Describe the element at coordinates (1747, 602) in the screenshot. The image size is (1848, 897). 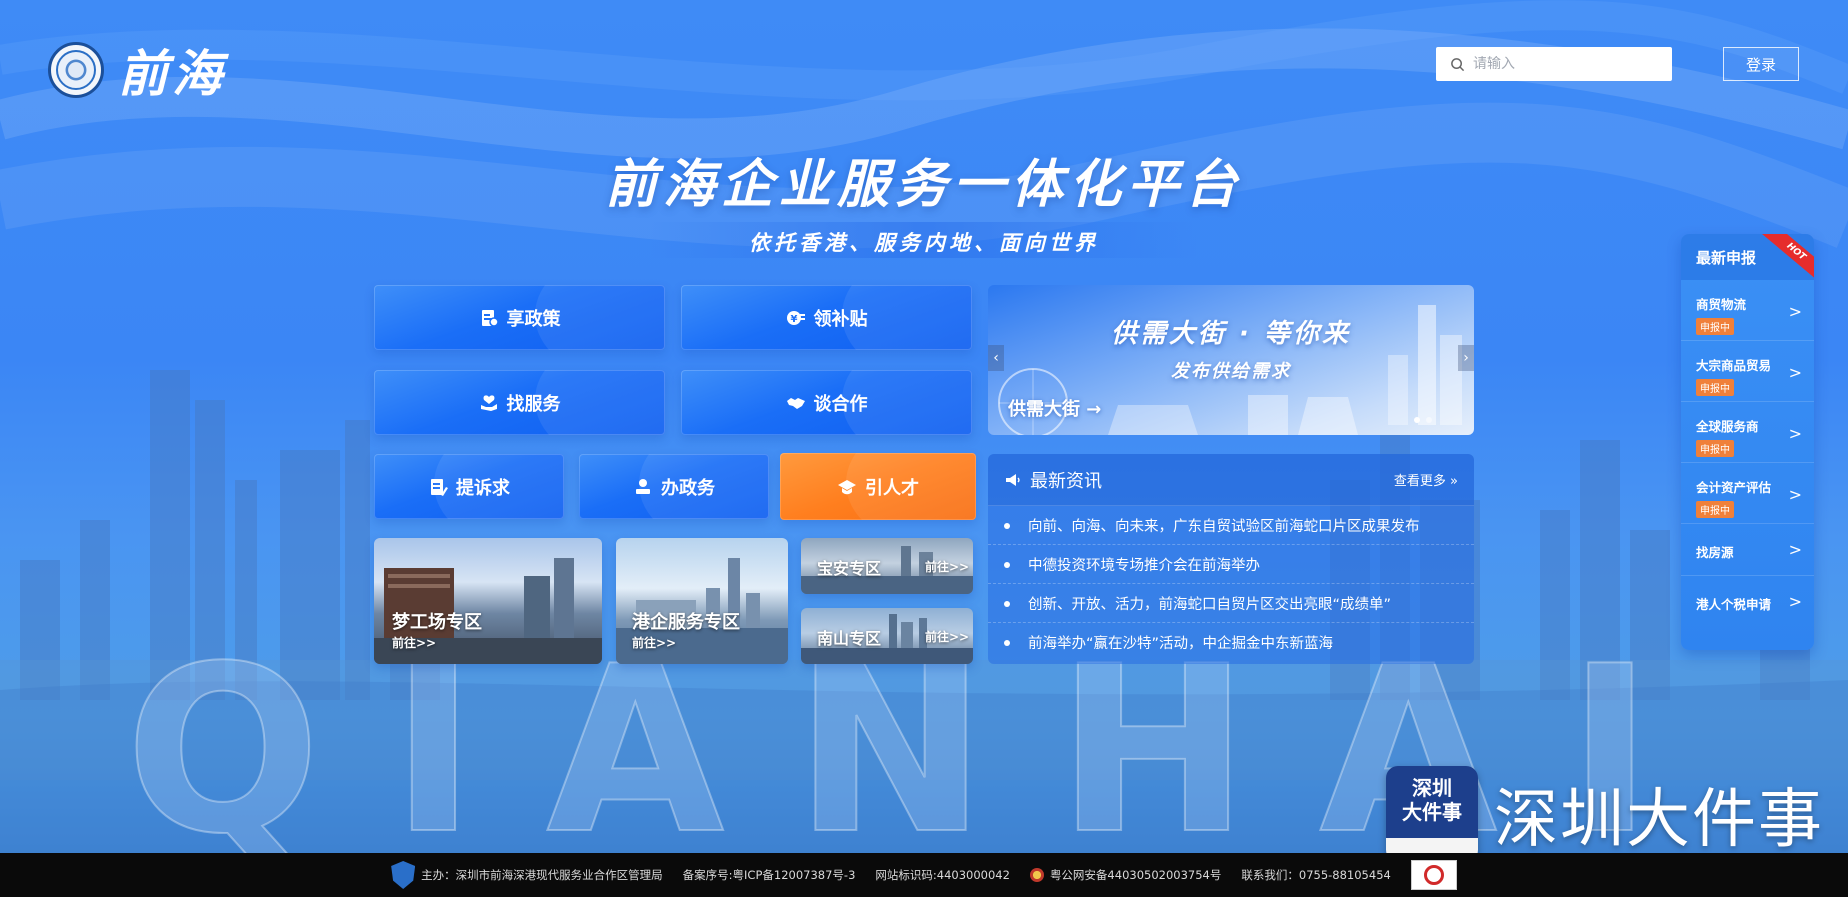
I see `side-item-hk-tax: 港人个税申请 >` at that location.